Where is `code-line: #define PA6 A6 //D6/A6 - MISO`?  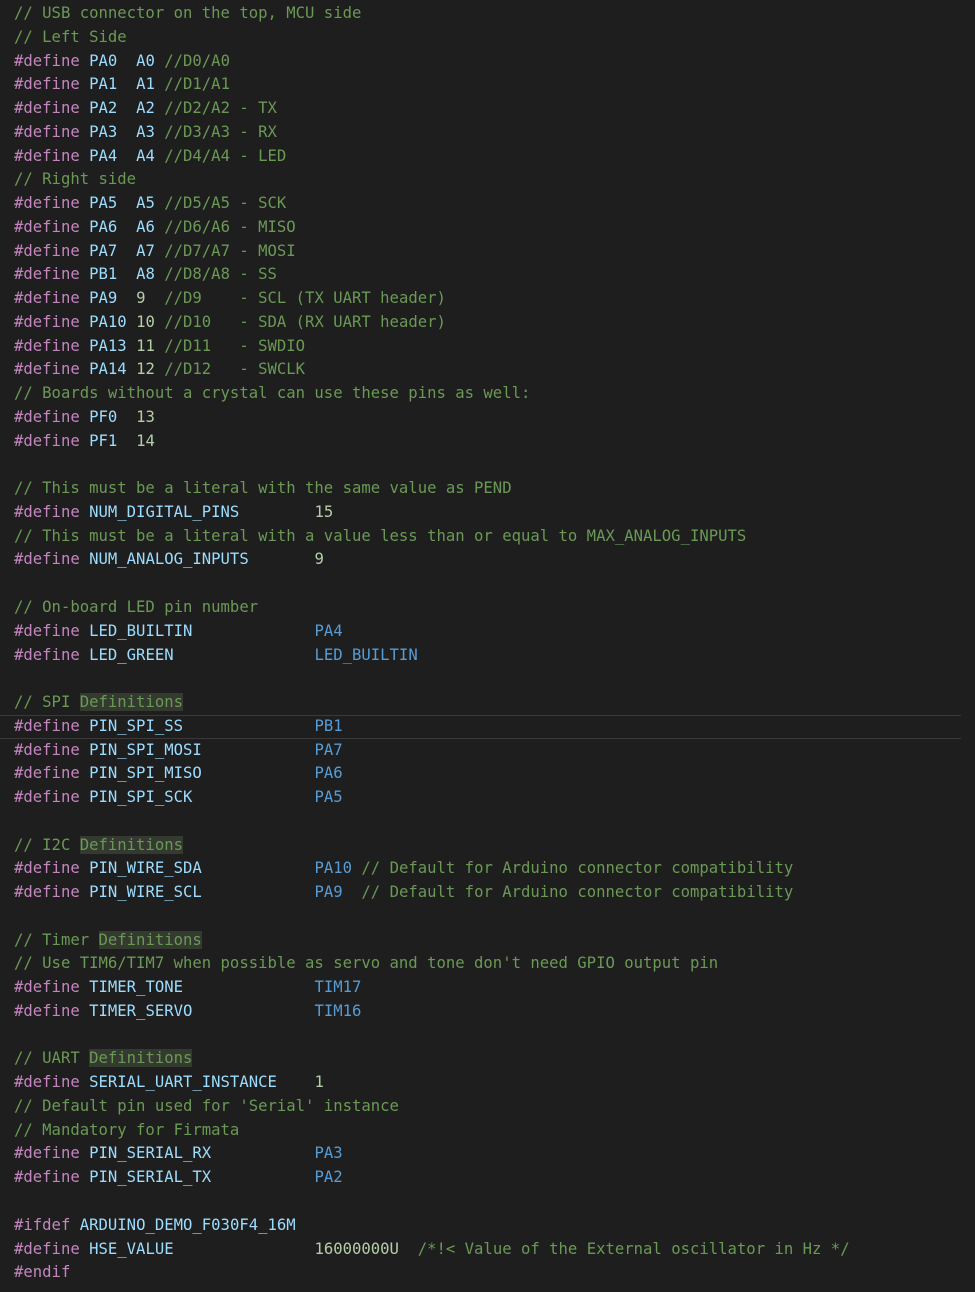 code-line: #define PA6 A6 //D6/A6 - MISO is located at coordinates (155, 228).